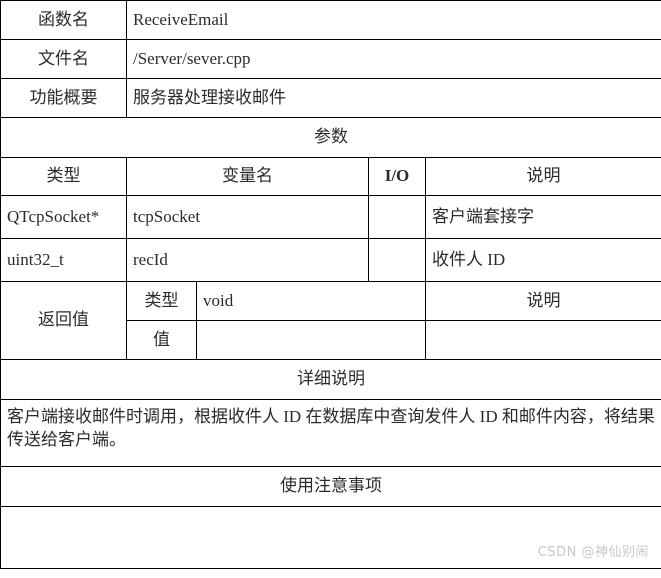 This screenshot has height=578, width=661. What do you see at coordinates (542, 301) in the screenshot?
I see `header-return-description: 说明` at bounding box center [542, 301].